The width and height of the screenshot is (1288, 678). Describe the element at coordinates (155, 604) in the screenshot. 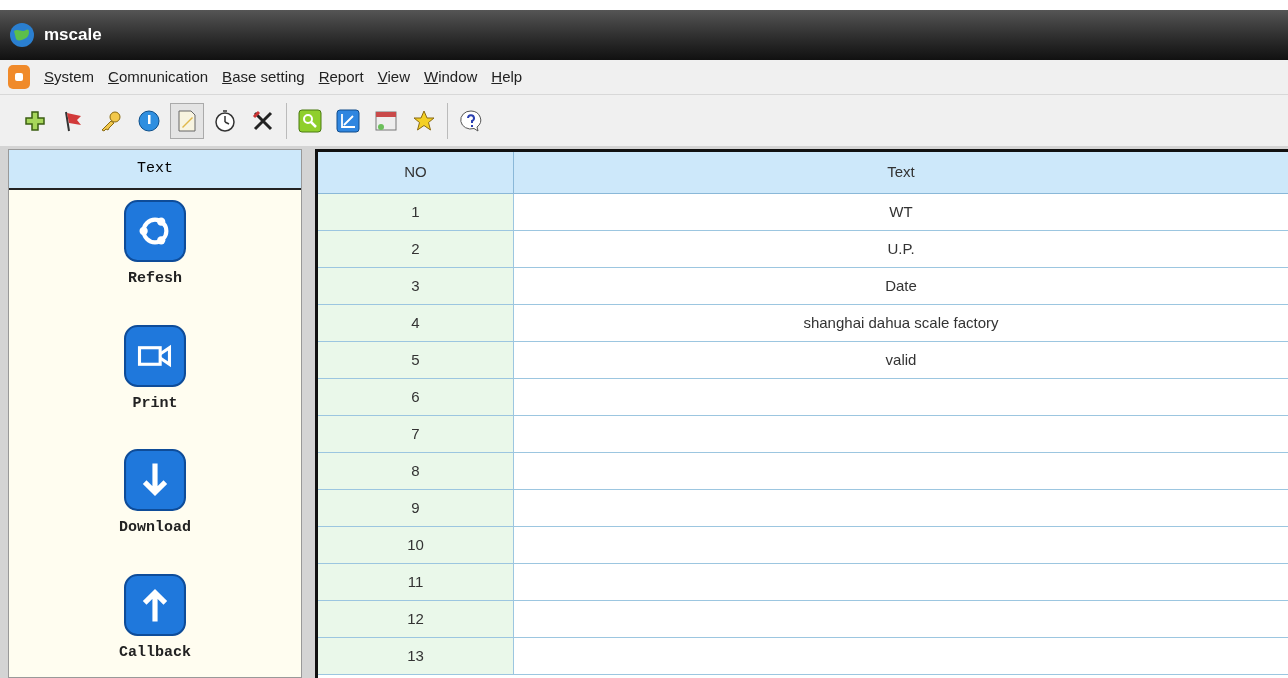

I see `upload-icon` at that location.